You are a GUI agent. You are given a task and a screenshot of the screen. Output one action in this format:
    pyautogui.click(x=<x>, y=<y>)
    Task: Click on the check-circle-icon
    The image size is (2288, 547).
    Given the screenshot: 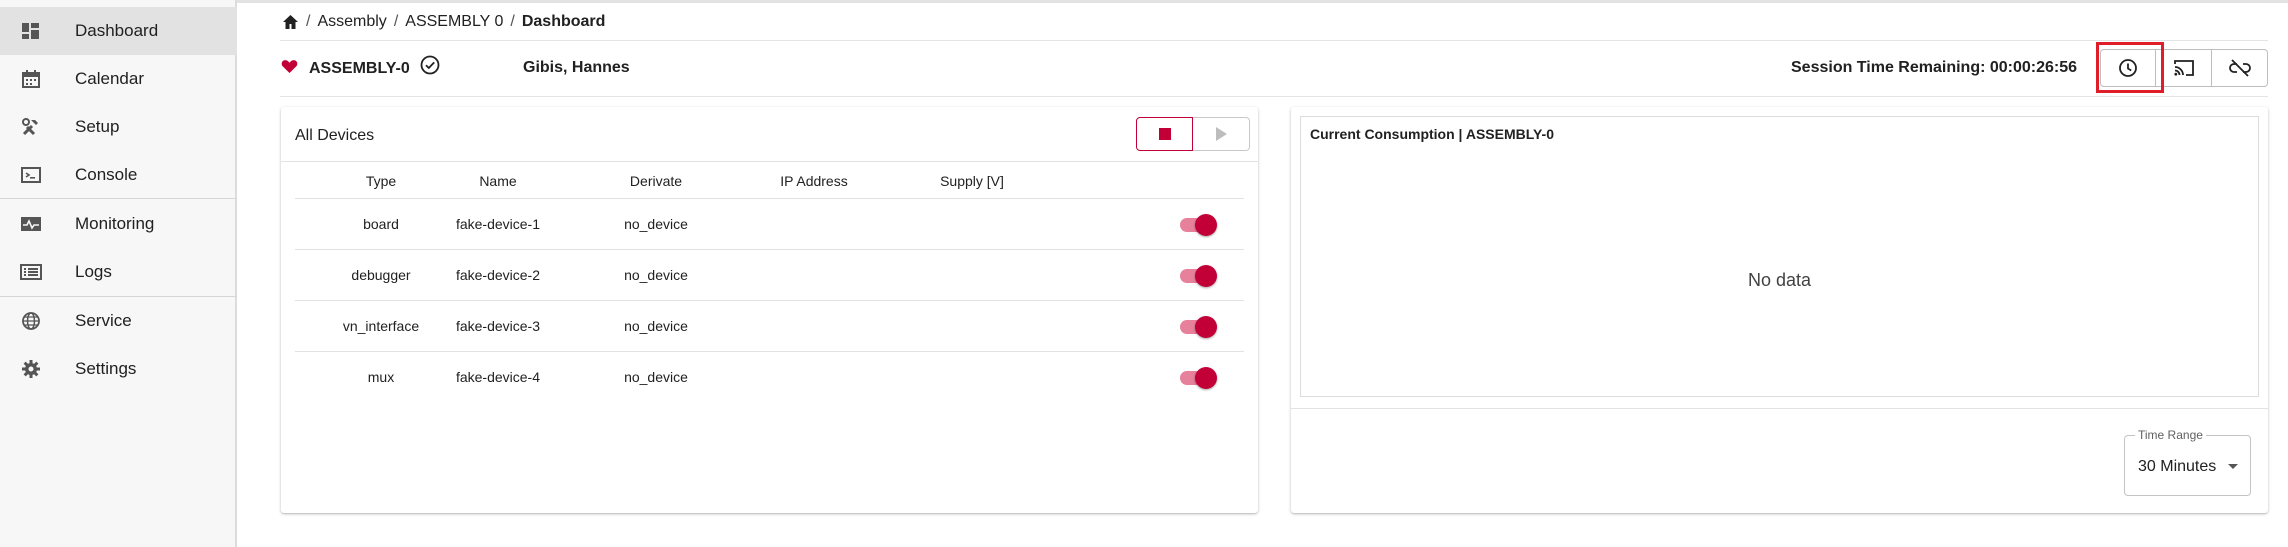 What is the action you would take?
    pyautogui.click(x=430, y=67)
    